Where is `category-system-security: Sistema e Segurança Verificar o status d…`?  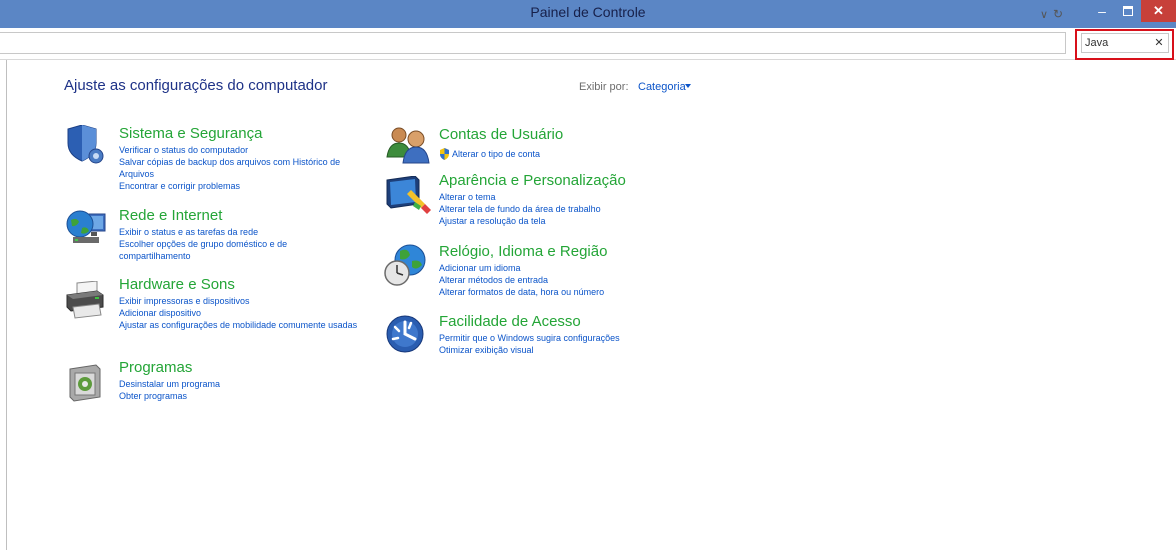
category-system-security: Sistema e Segurança Verificar o status d… is located at coordinates (246, 158).